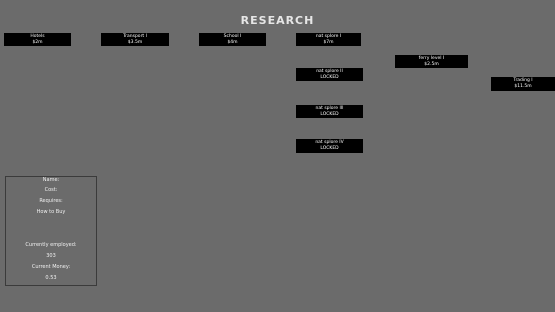 Image resolution: width=555 pixels, height=312 pixels. Describe the element at coordinates (51, 256) in the screenshot. I see `info-currently-employed-value: 303` at that location.